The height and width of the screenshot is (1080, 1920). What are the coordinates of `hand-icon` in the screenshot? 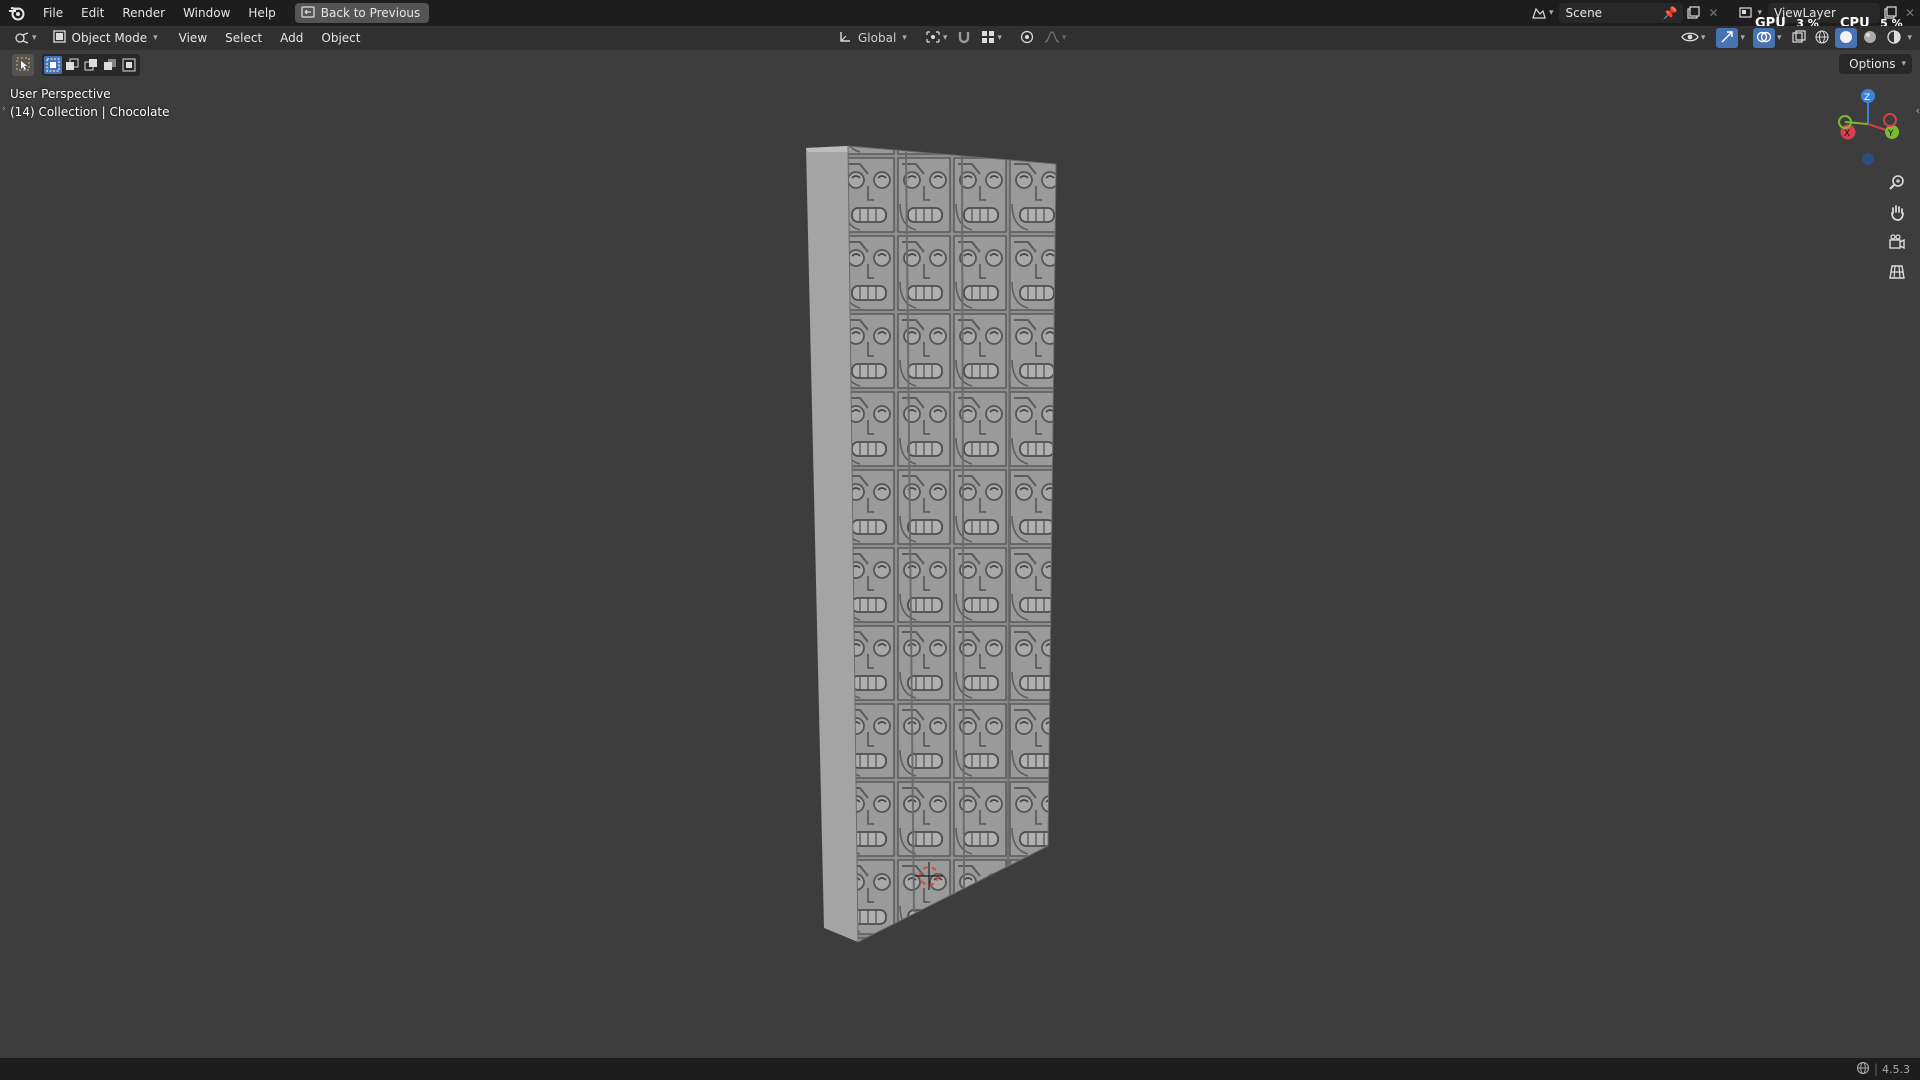 It's located at (1897, 213).